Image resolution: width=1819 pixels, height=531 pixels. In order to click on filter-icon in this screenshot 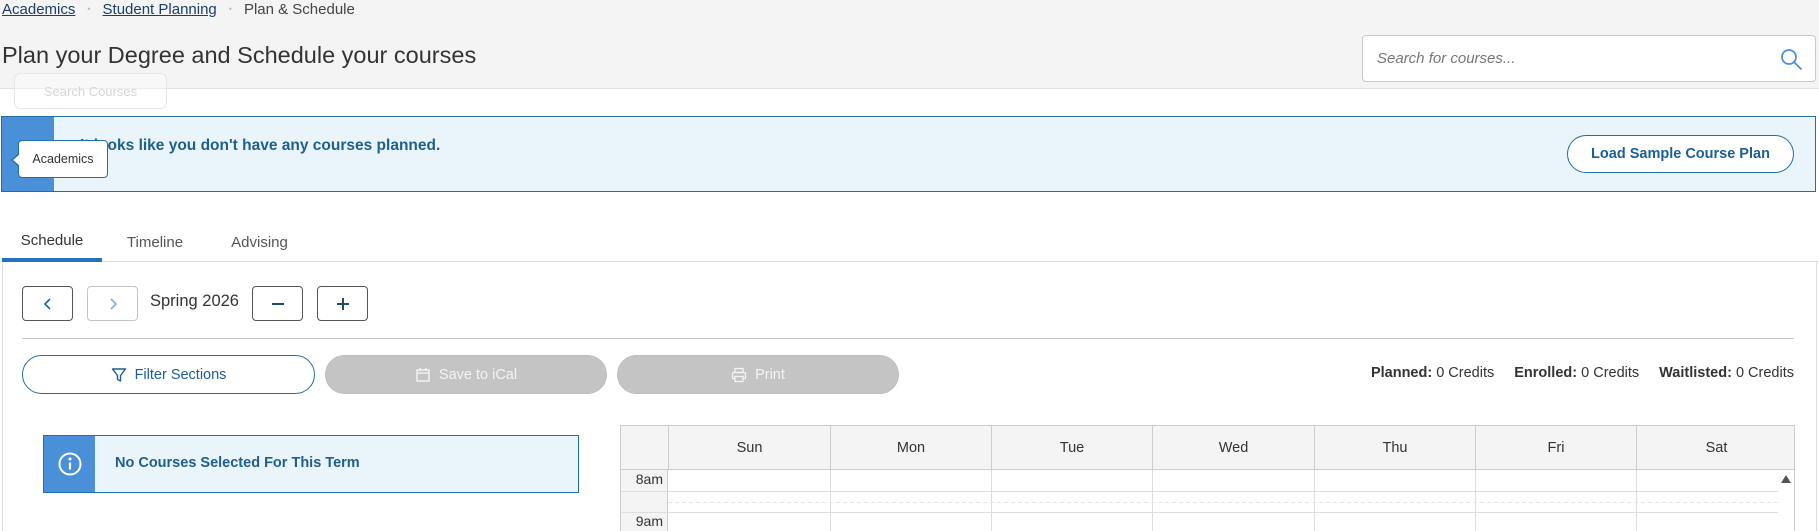, I will do `click(118, 374)`.